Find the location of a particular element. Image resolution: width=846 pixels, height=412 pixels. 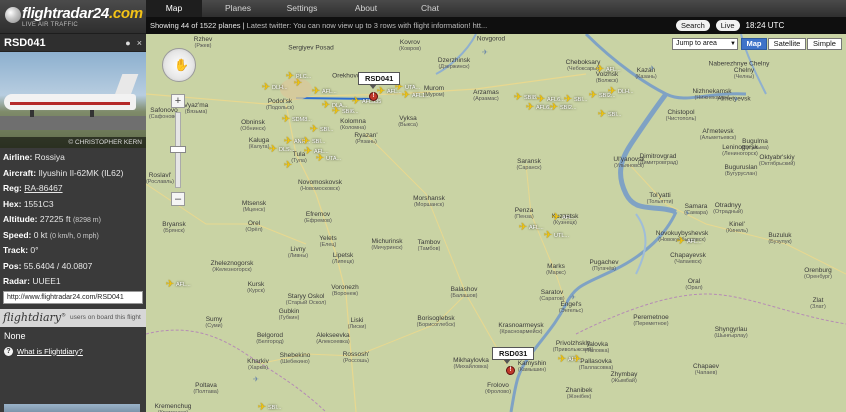

city-label: Obninsk (Обнинск) is located at coordinates (252, 126).